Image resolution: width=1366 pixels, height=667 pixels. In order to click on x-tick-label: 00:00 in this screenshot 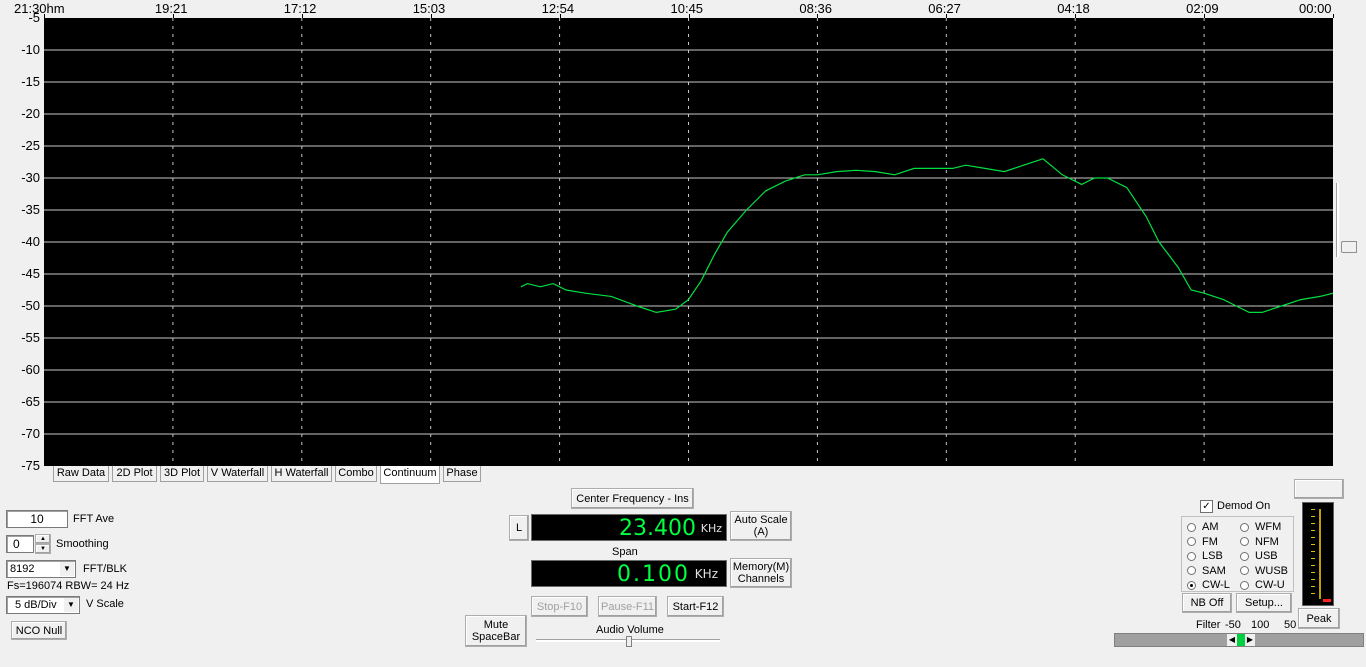, I will do `click(1315, 8)`.